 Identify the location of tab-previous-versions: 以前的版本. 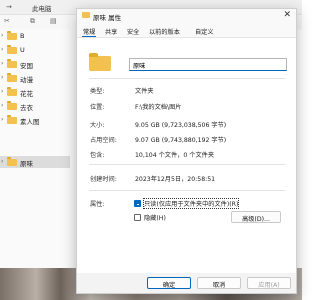
(164, 31).